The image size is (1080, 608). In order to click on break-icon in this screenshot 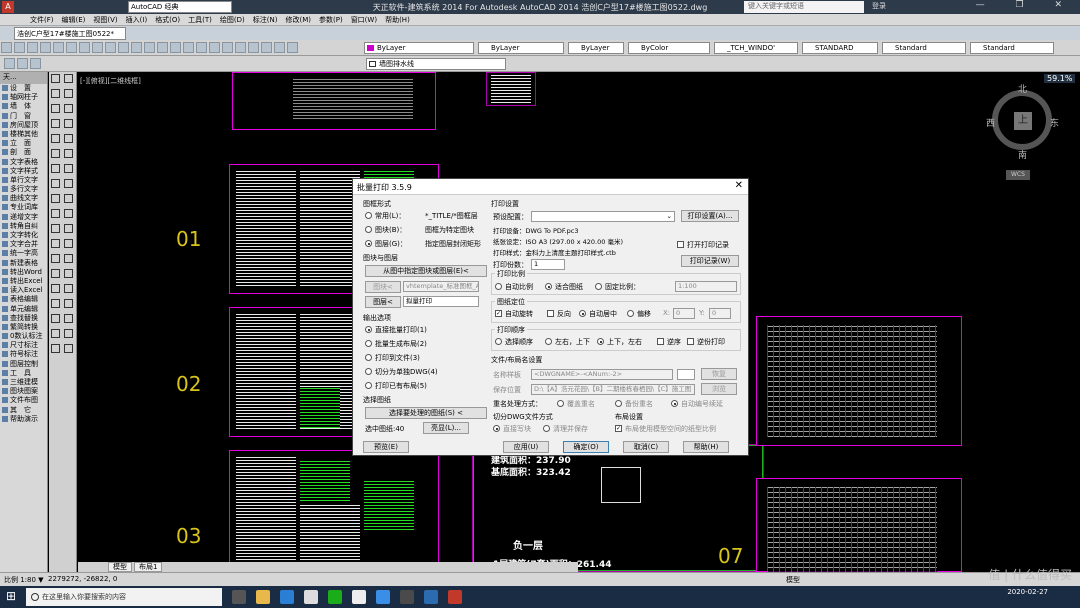, I will do `click(68, 288)`.